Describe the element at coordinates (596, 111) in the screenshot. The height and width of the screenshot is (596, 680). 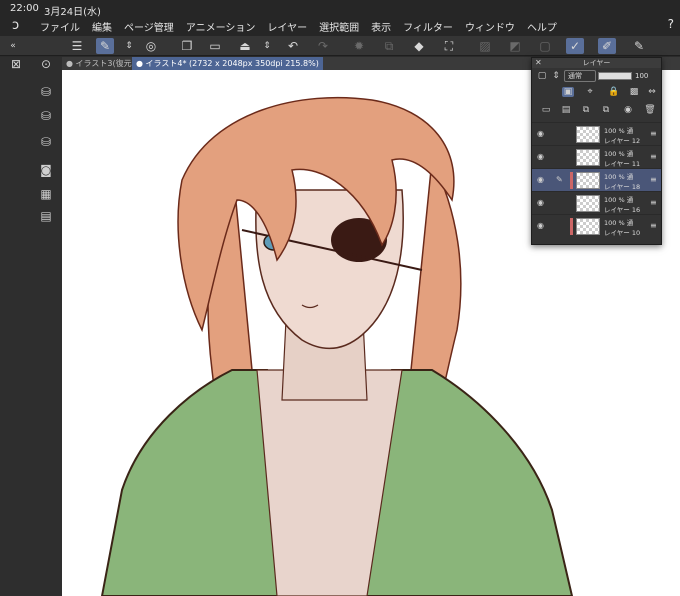
I see `layer-actions-row: ▭ ▤ ⧉ ⧉ ◉ 🗑` at that location.